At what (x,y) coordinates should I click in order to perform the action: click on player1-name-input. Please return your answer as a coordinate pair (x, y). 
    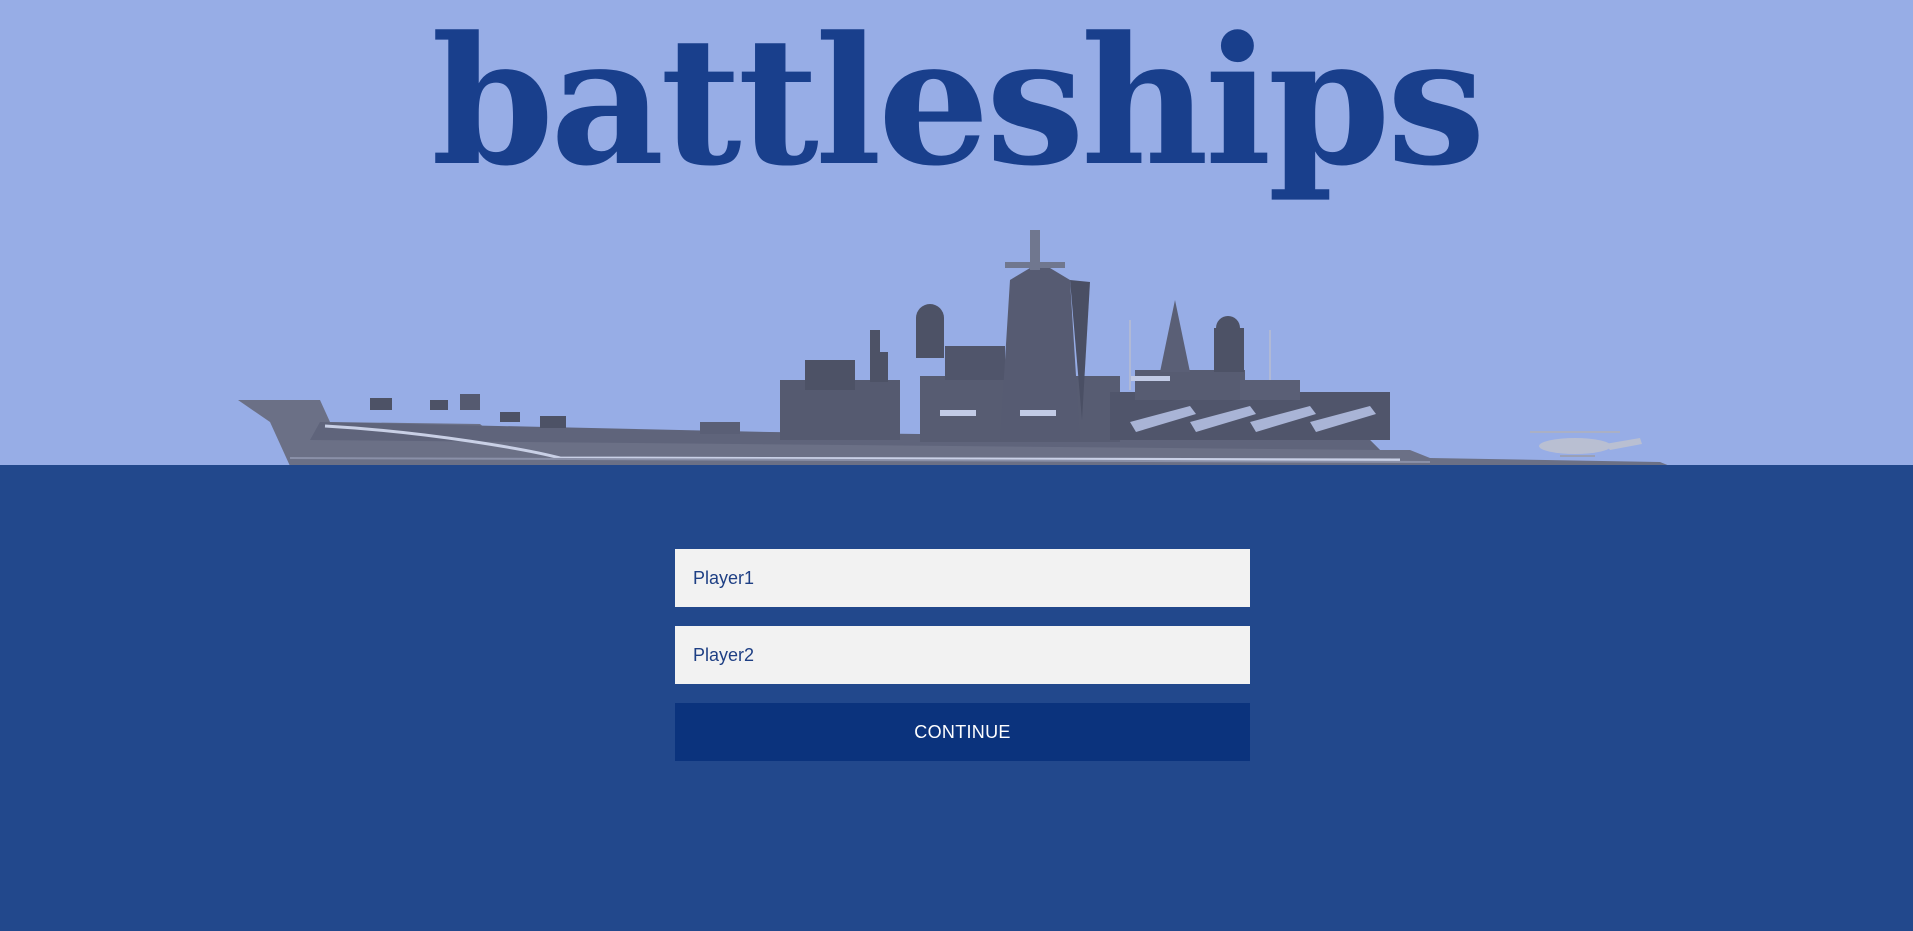
    Looking at the image, I should click on (962, 578).